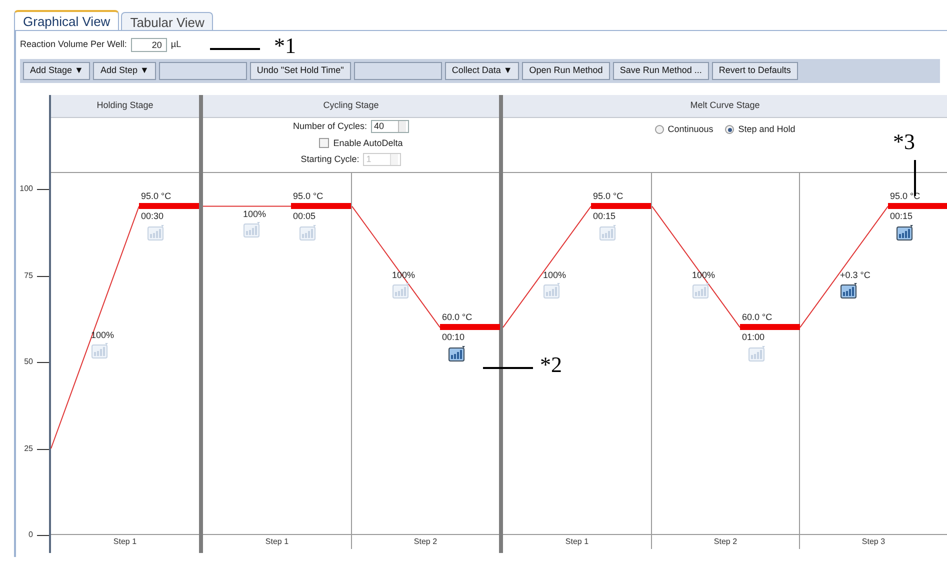 This screenshot has height=567, width=947. Describe the element at coordinates (56, 71) in the screenshot. I see `toolbar-button: Add Stage ▼` at that location.